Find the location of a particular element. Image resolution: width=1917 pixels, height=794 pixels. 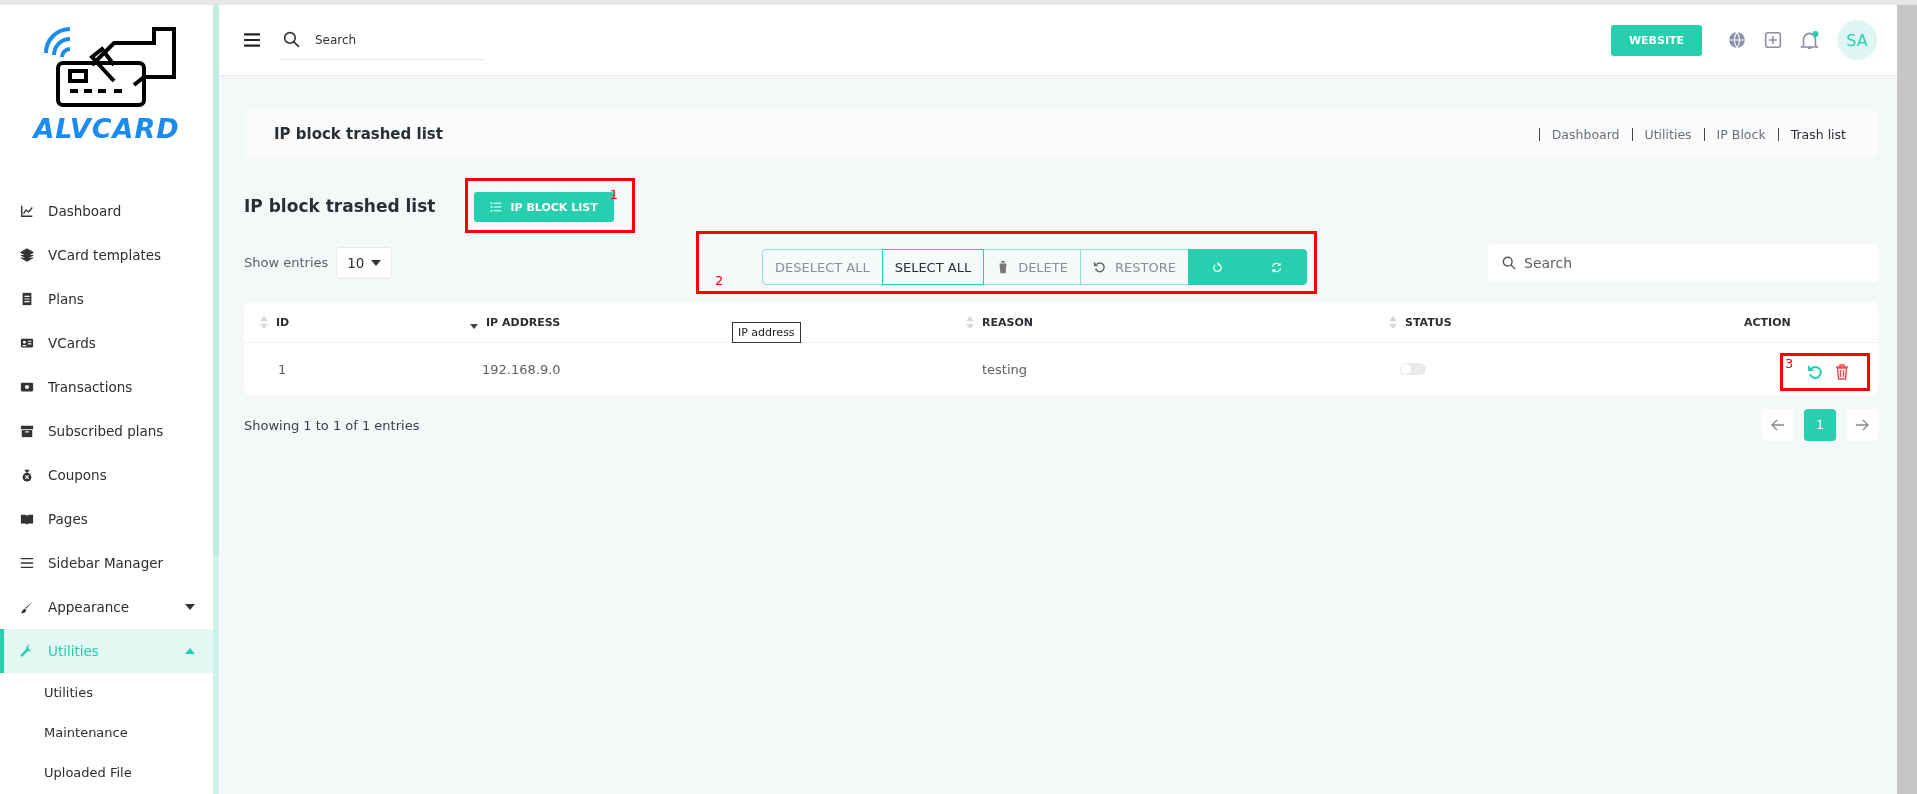

bell-icon is located at coordinates (1809, 40).